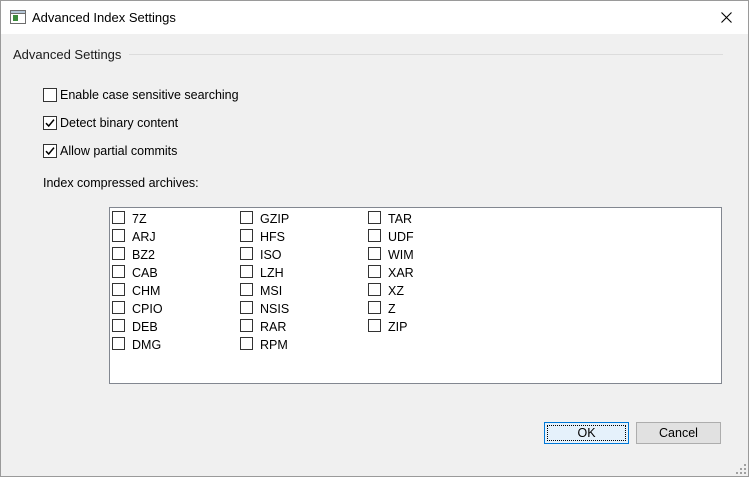 The image size is (749, 477). I want to click on detect-binary-option: Detect binary content, so click(110, 123).